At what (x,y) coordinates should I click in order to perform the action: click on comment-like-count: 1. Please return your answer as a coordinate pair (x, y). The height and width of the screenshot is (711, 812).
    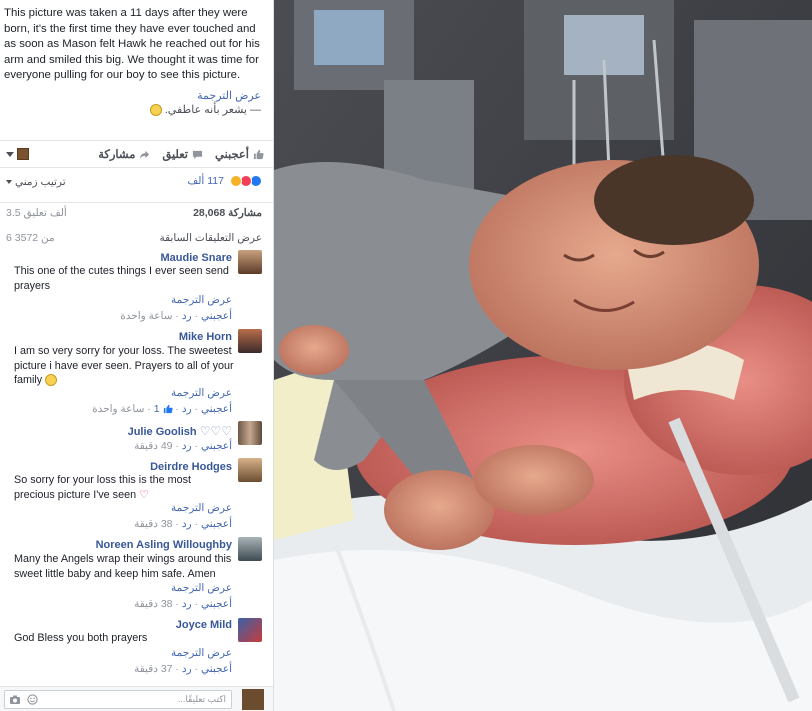
    Looking at the image, I should click on (162, 409).